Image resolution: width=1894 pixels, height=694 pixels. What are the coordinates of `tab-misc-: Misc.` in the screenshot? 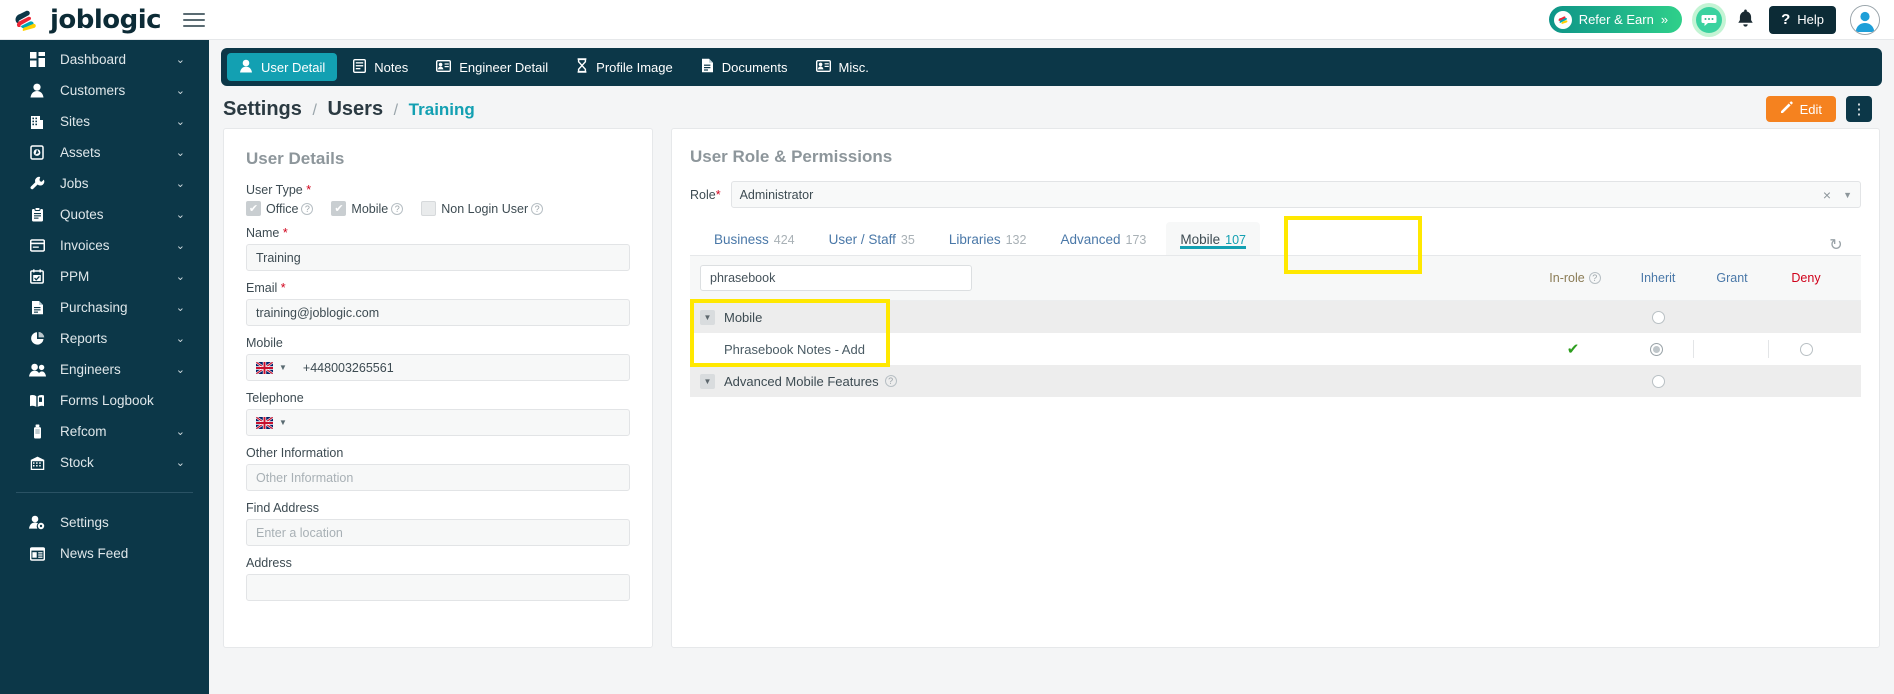 It's located at (842, 67).